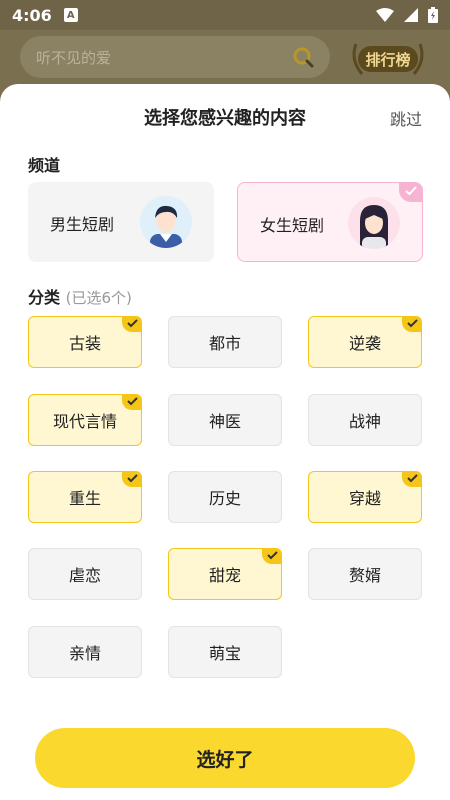  I want to click on category-tag: 穿越, so click(365, 497).